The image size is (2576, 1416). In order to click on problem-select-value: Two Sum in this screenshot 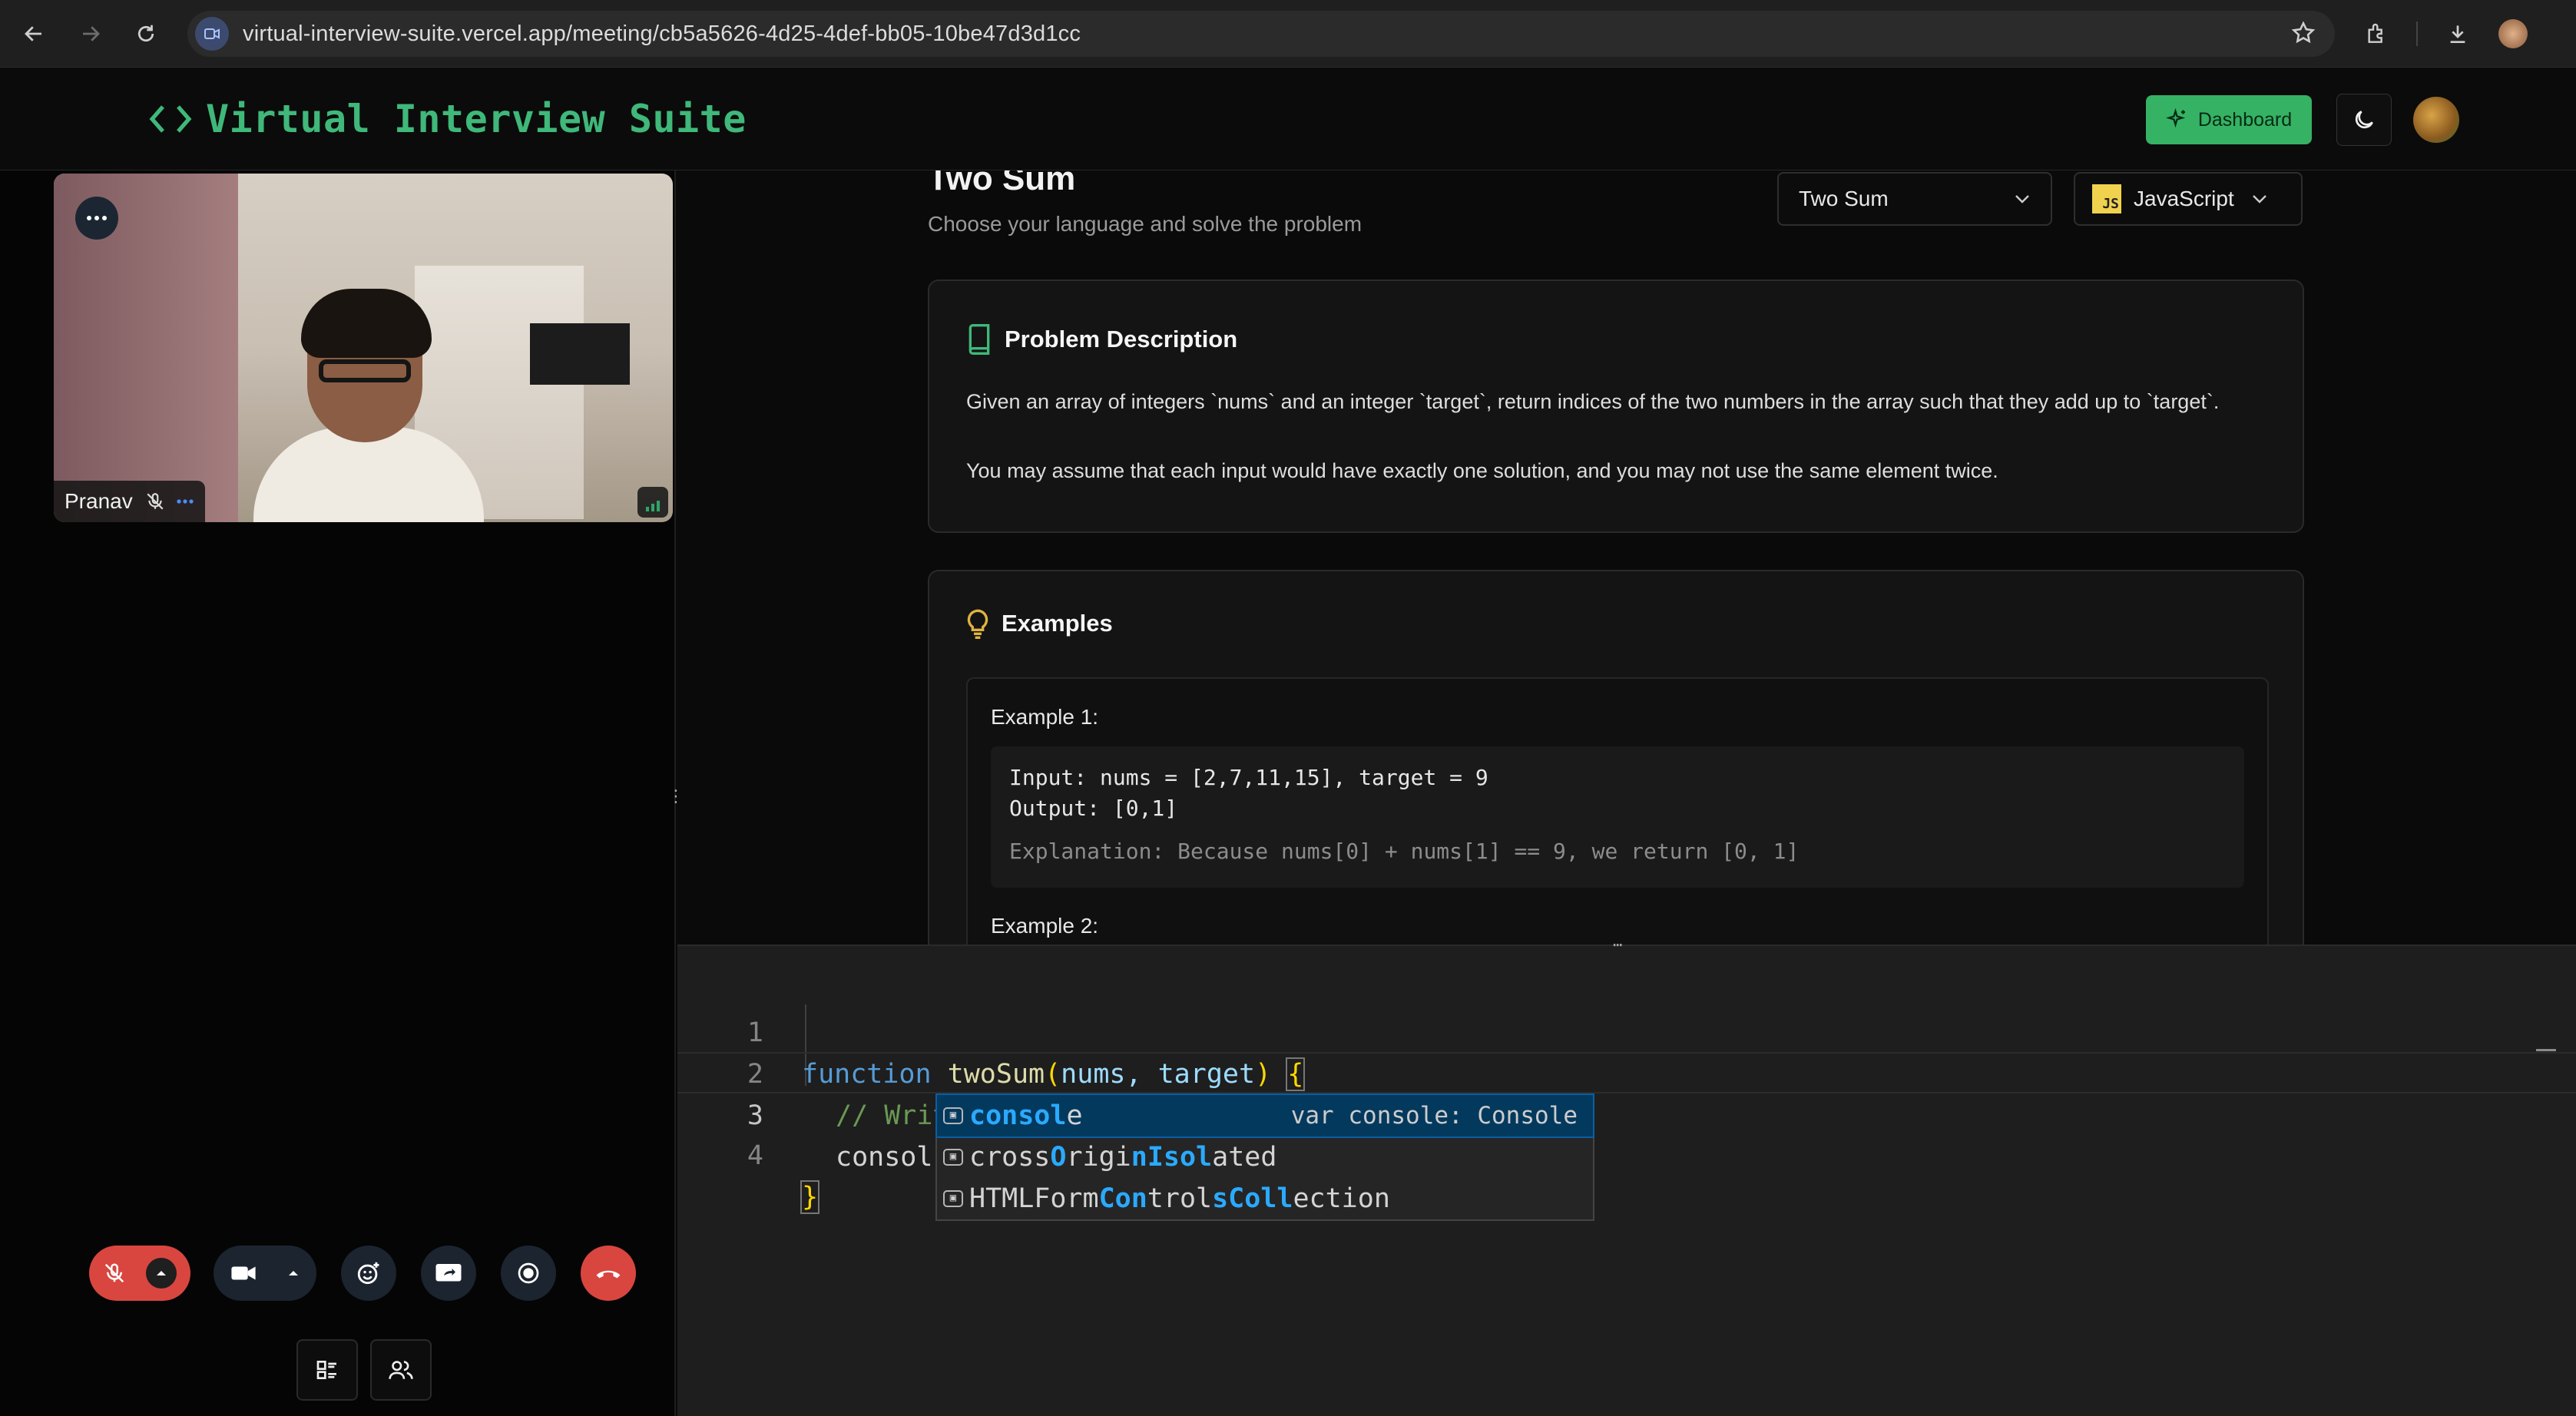, I will do `click(1844, 198)`.